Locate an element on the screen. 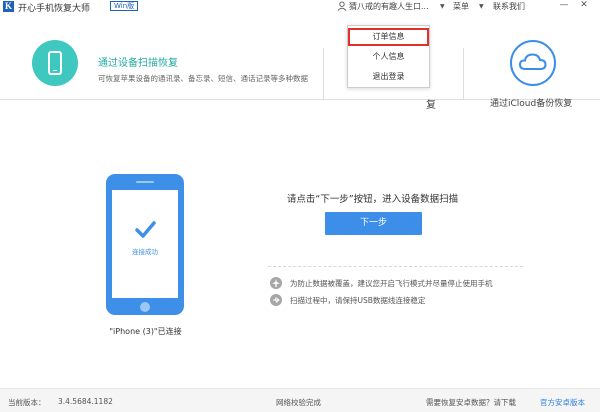 The height and width of the screenshot is (412, 600). checkmark-icon is located at coordinates (145, 229).